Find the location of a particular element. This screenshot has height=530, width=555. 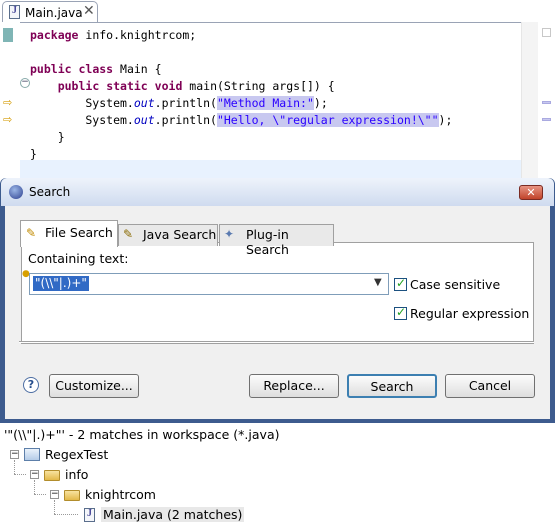

eclipse-icon is located at coordinates (16, 192).